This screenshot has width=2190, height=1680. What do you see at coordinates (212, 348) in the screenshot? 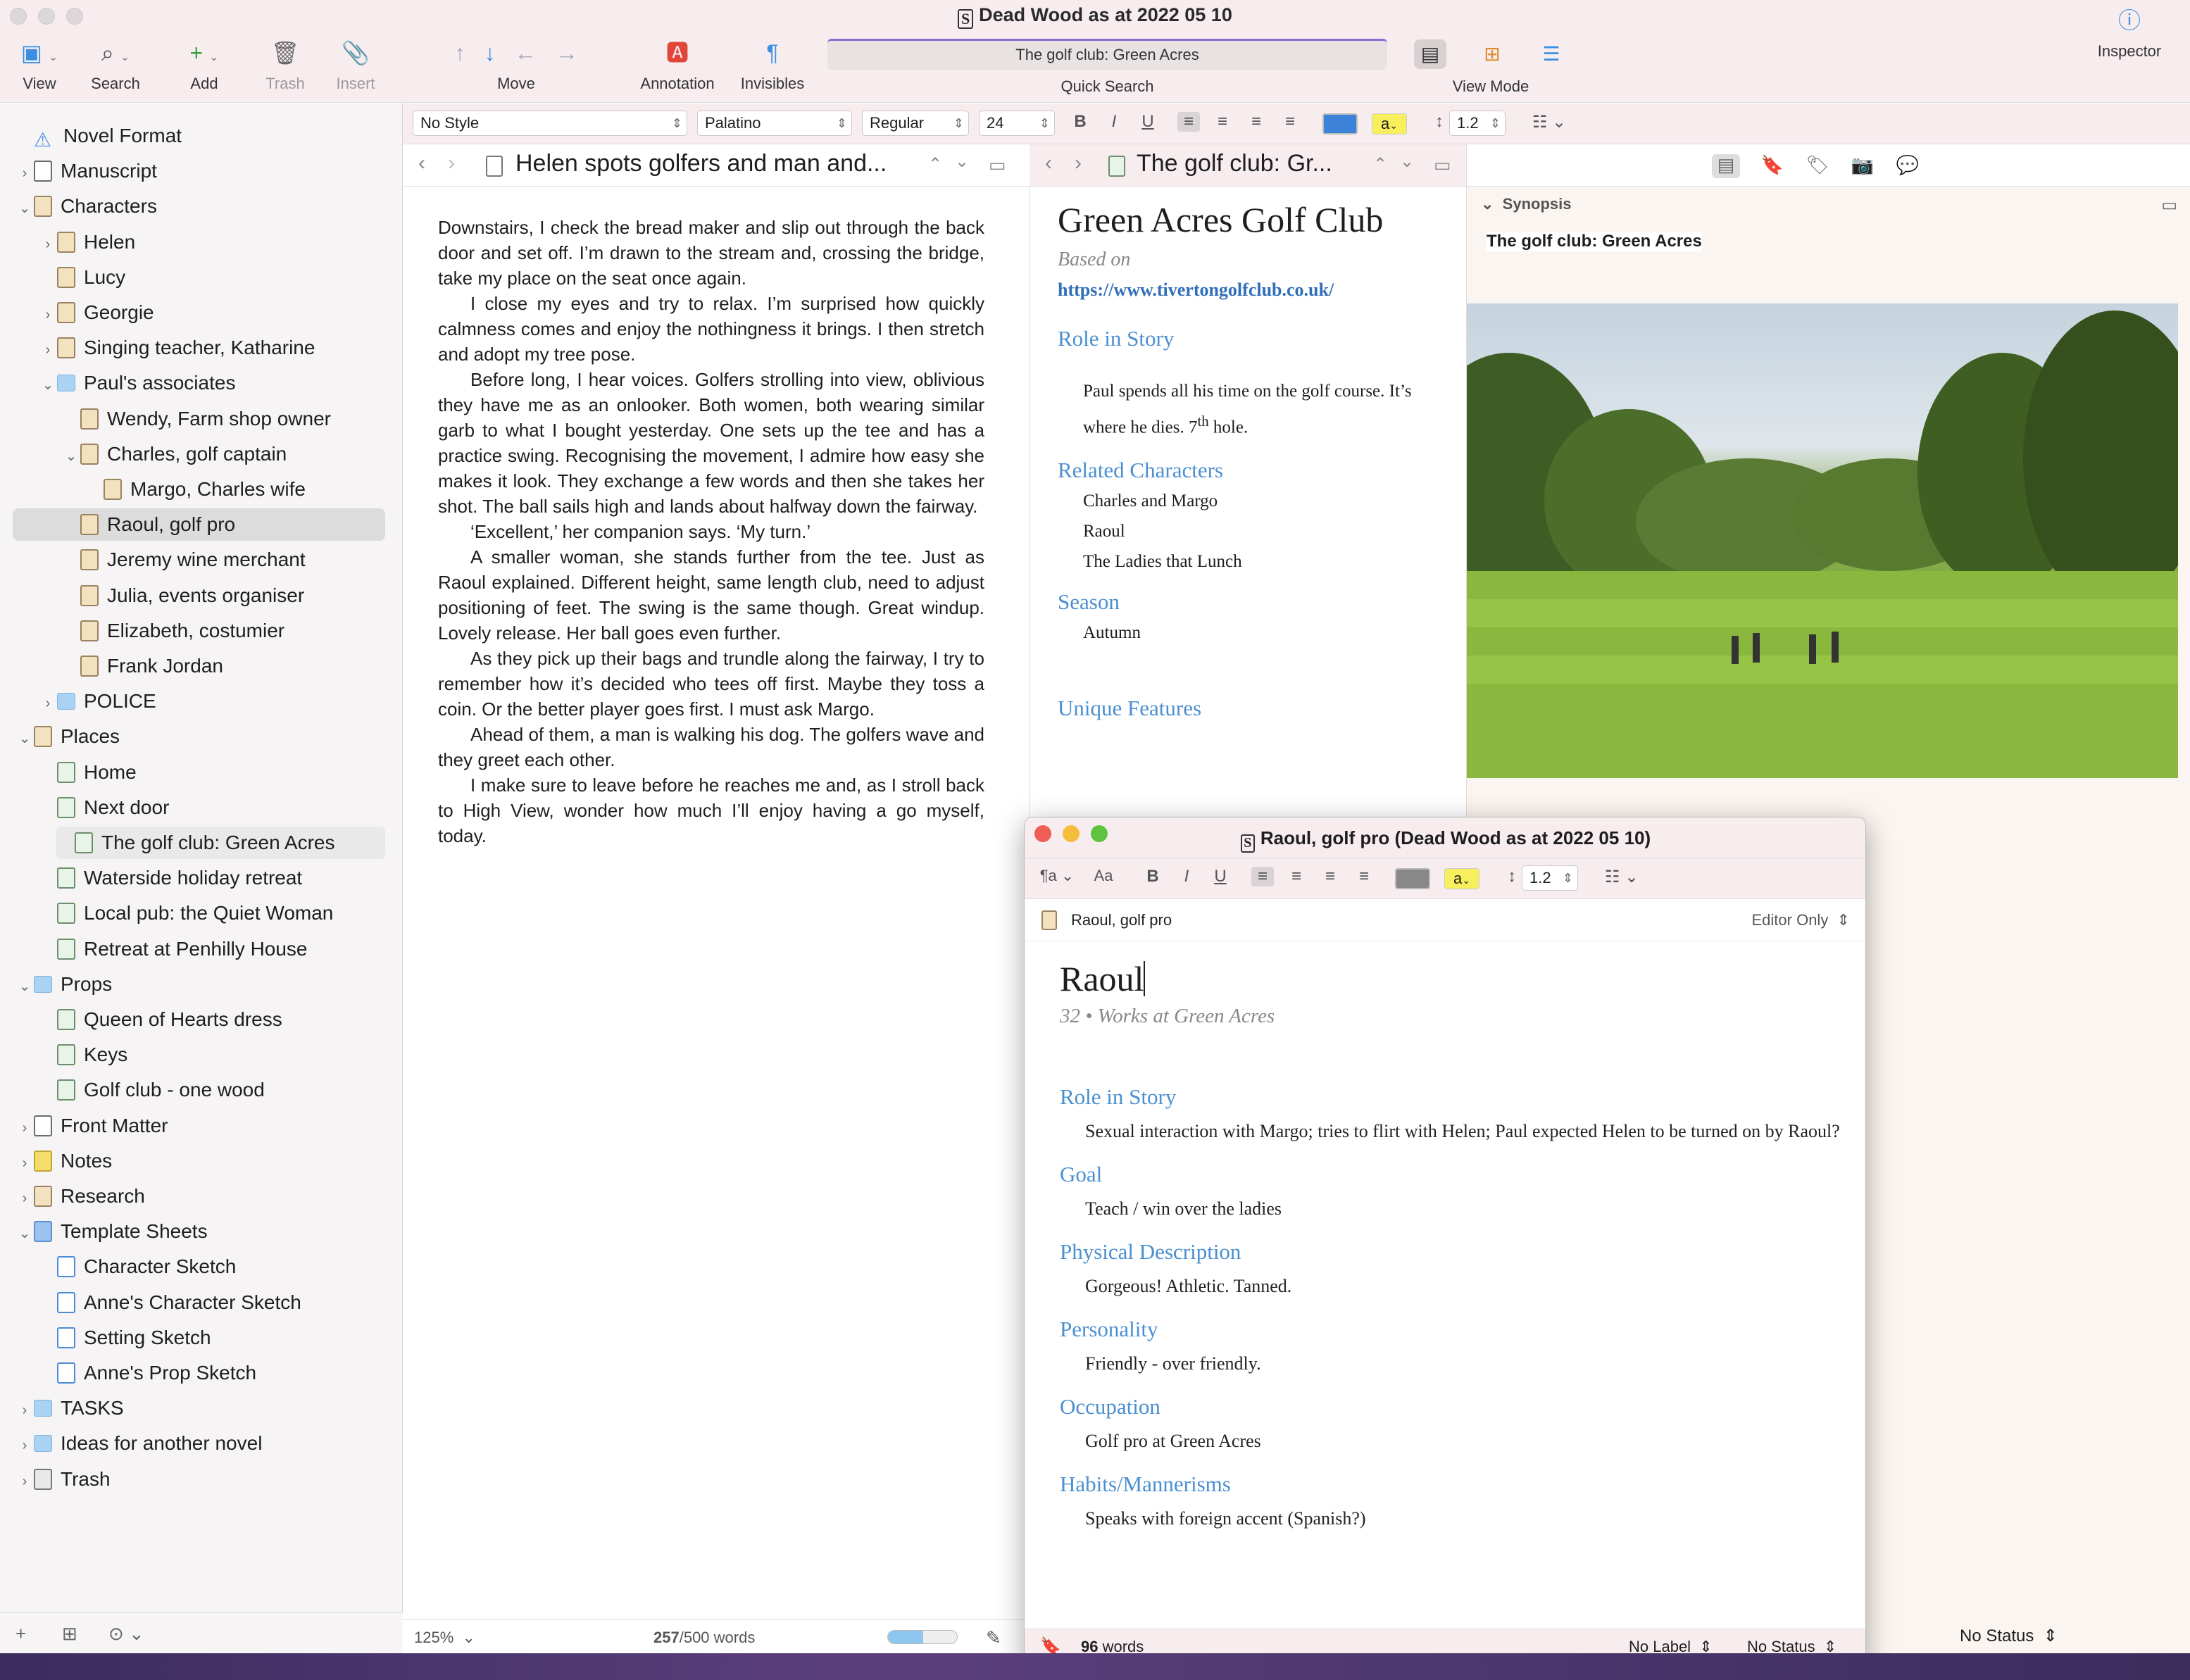
I see `binder-item: › Singing teacher, Katharine` at bounding box center [212, 348].